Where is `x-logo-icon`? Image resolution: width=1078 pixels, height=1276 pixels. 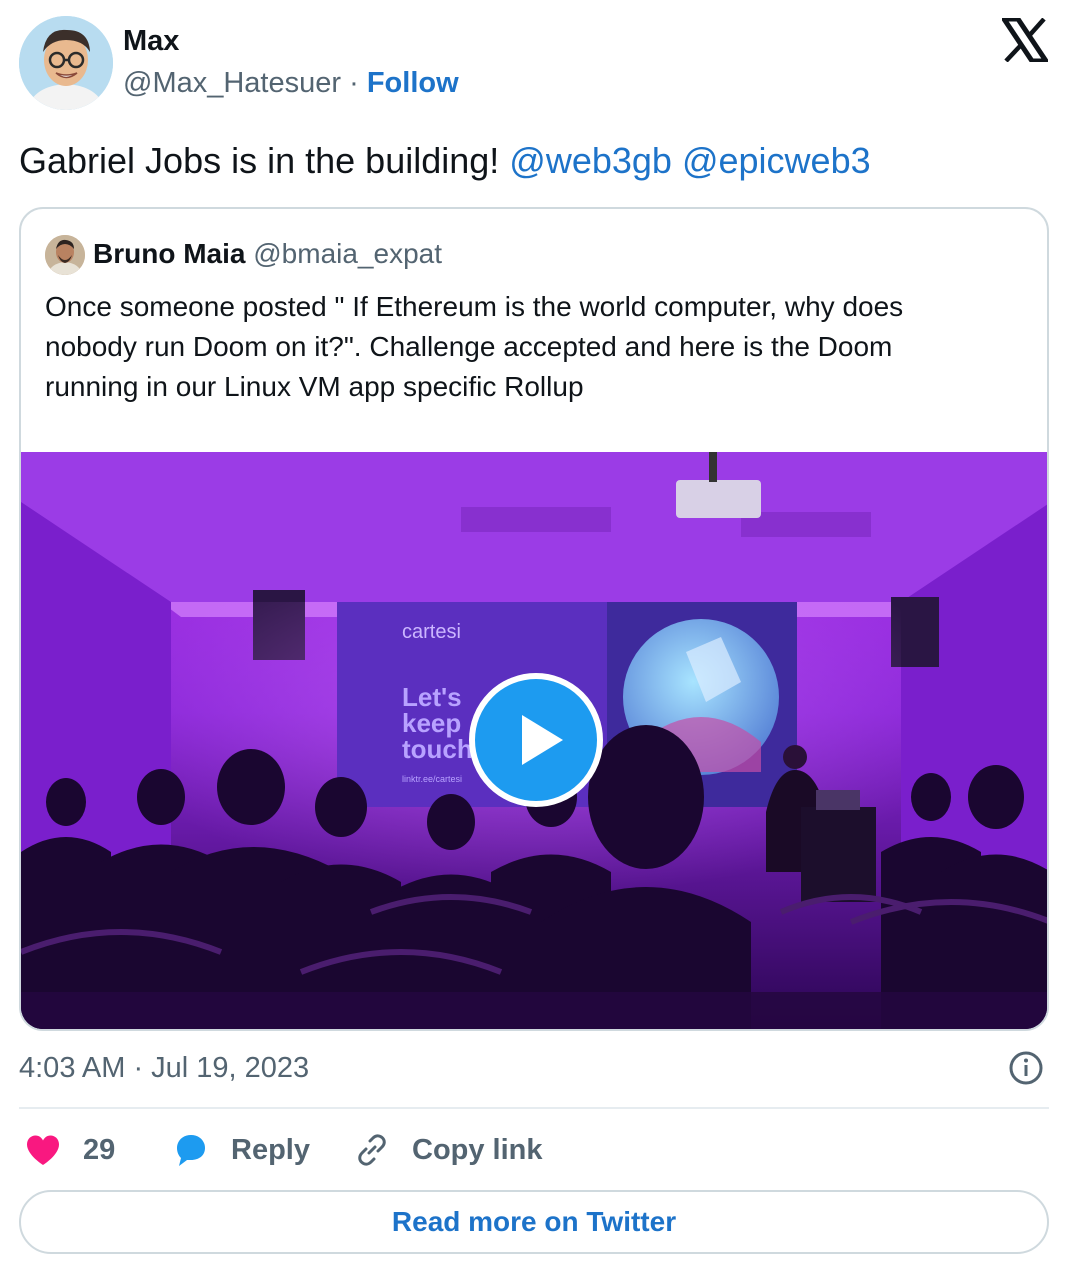 x-logo-icon is located at coordinates (1025, 40).